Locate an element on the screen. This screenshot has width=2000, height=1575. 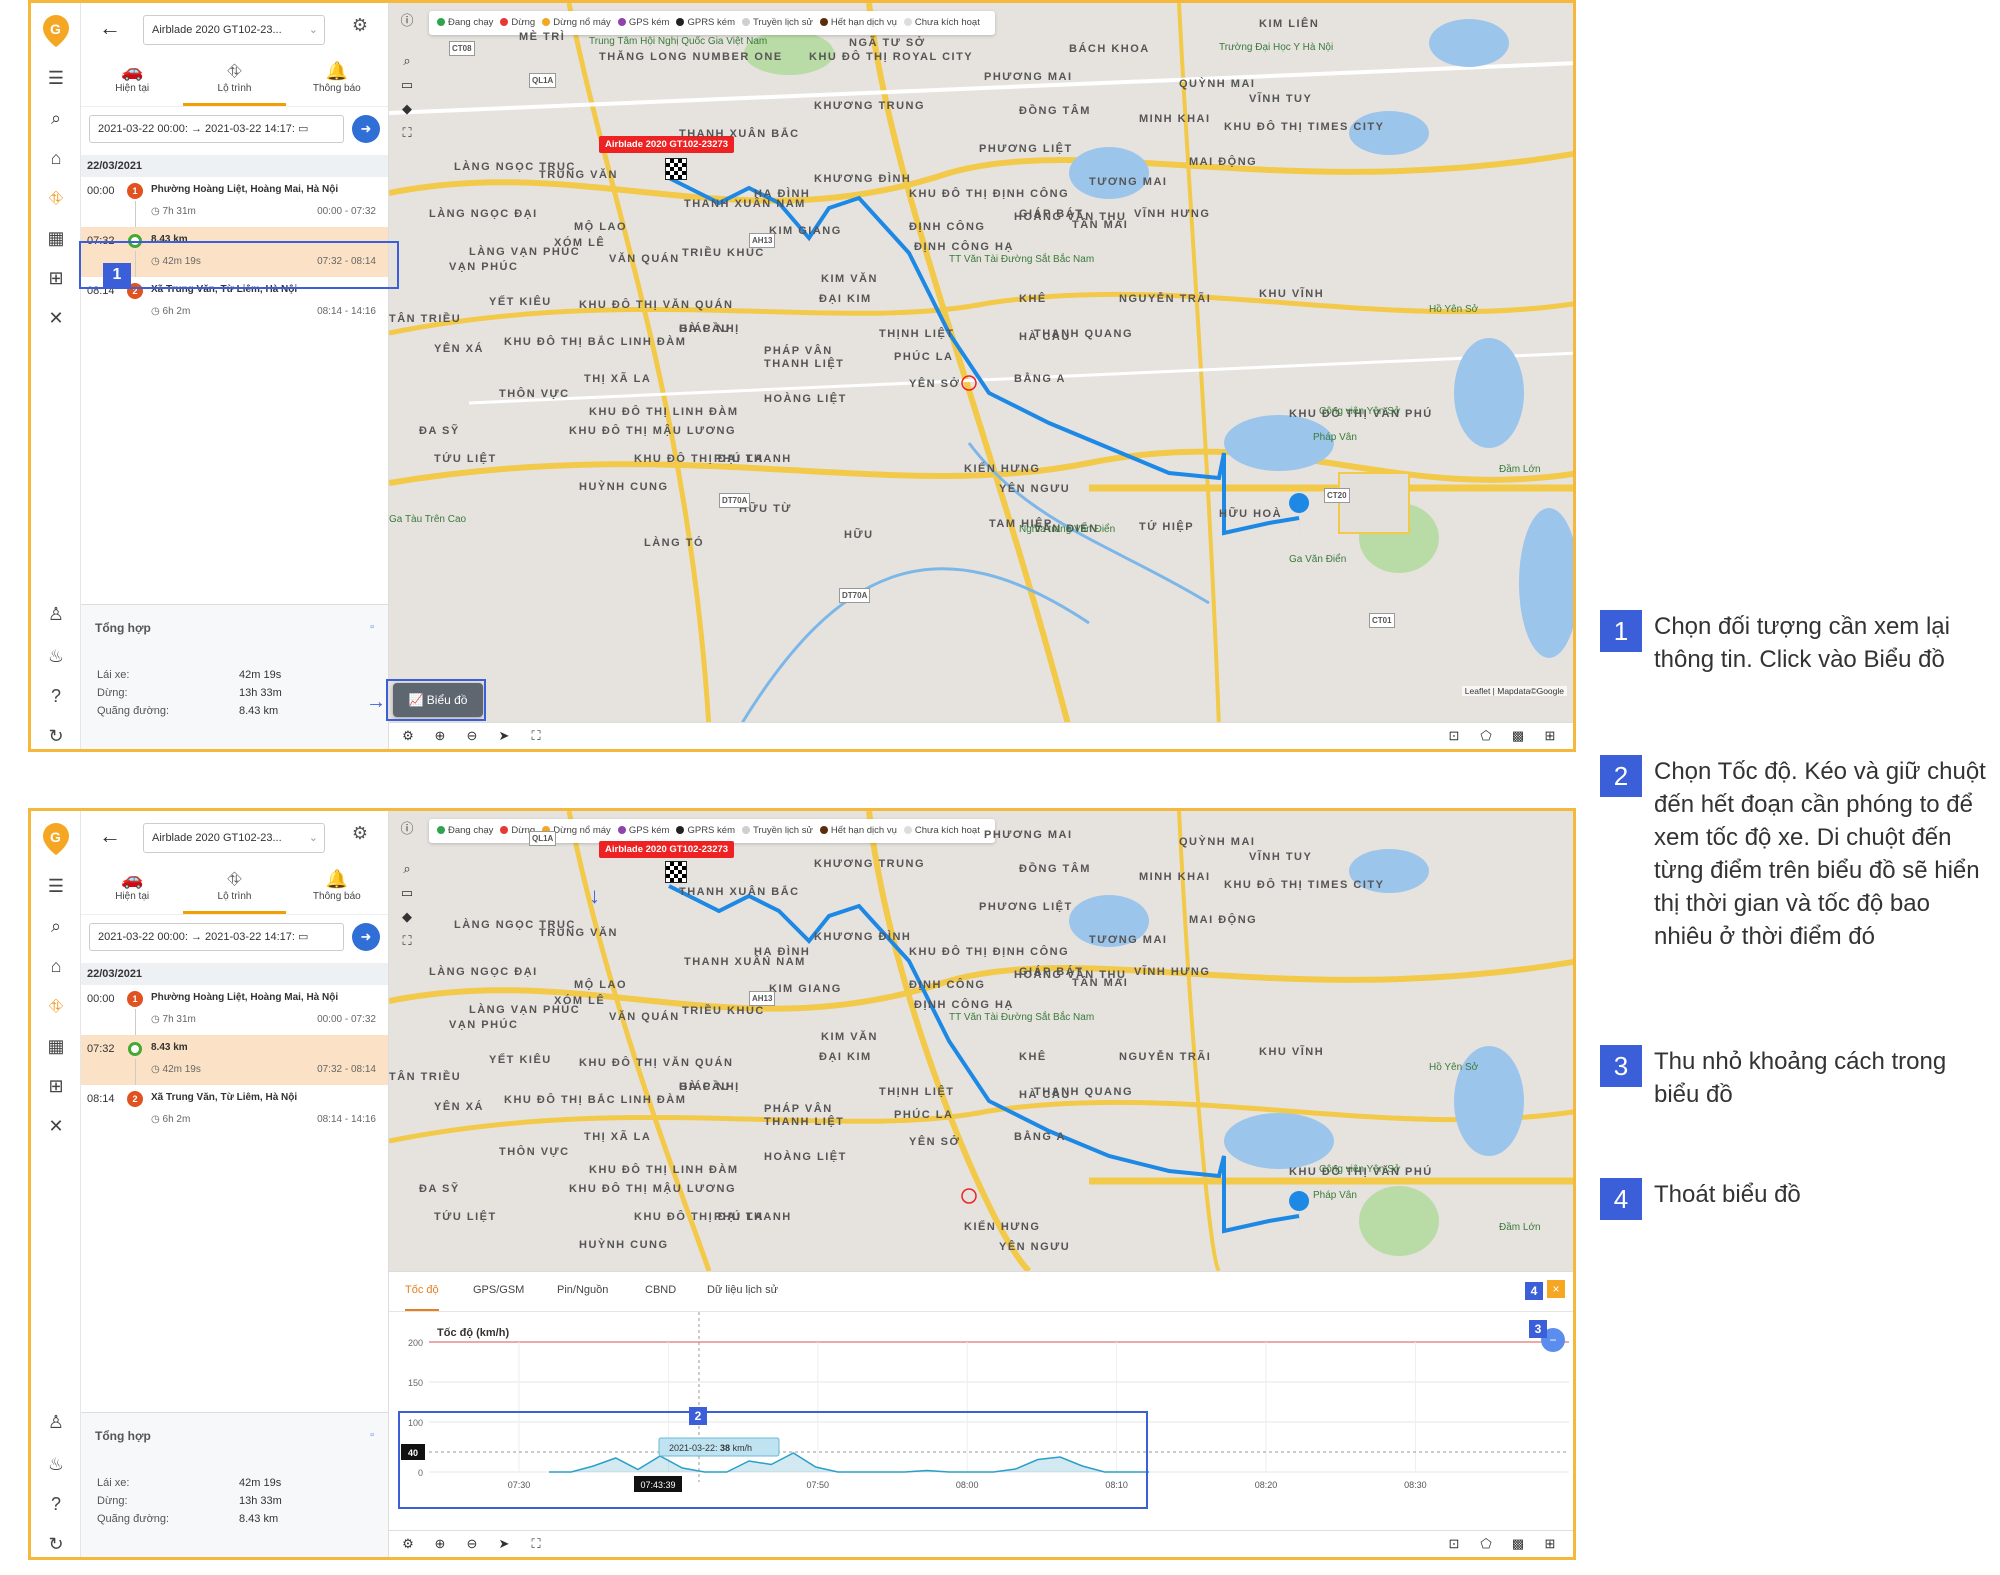
map-place-label: PHÚ LA is located at coordinates (739, 1217).